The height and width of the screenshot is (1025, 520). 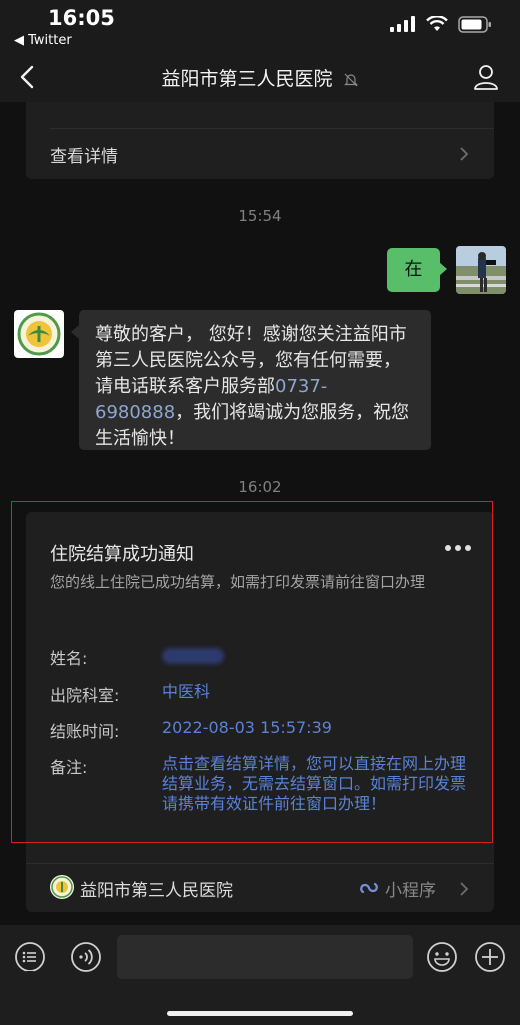 I want to click on chat-title: 益阳市第三人民医院, so click(x=247, y=79).